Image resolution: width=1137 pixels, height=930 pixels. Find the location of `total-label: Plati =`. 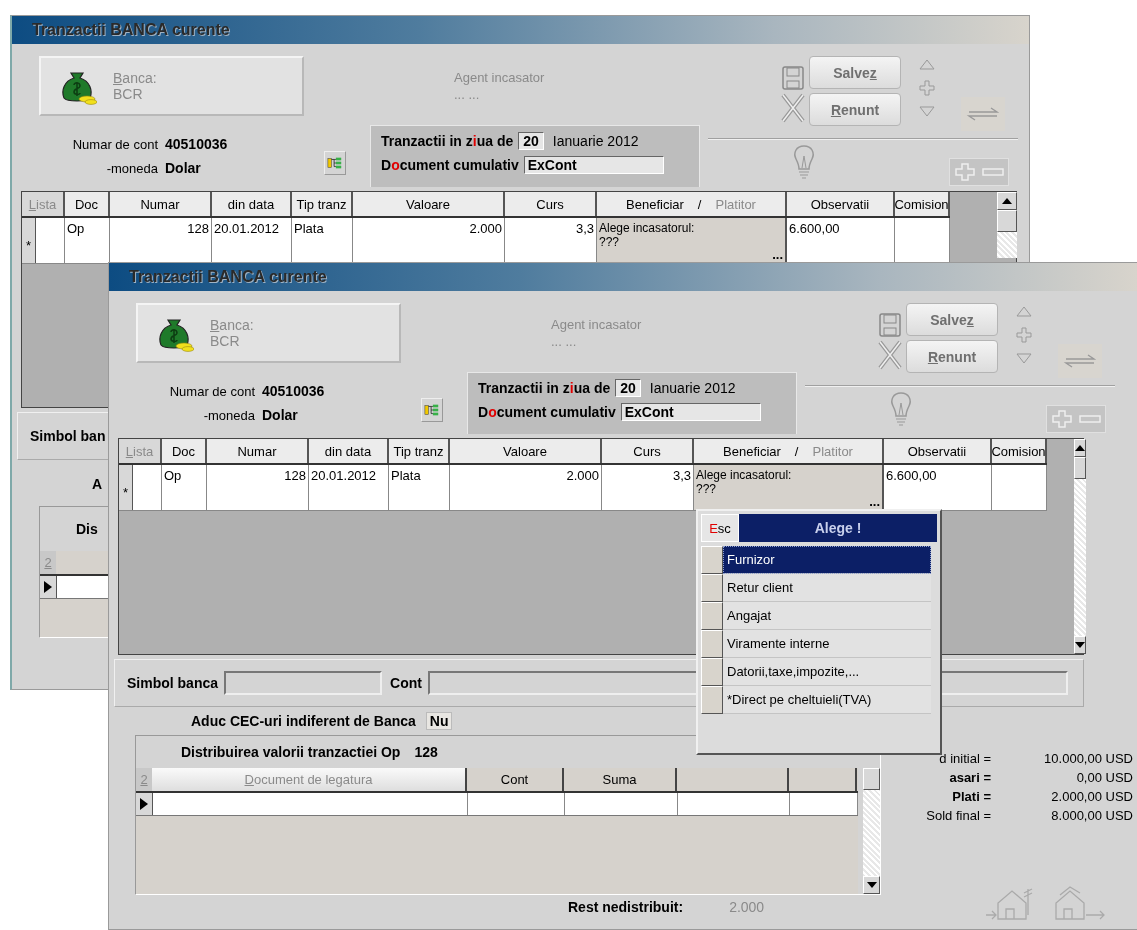

total-label: Plati = is located at coordinates (971, 796).